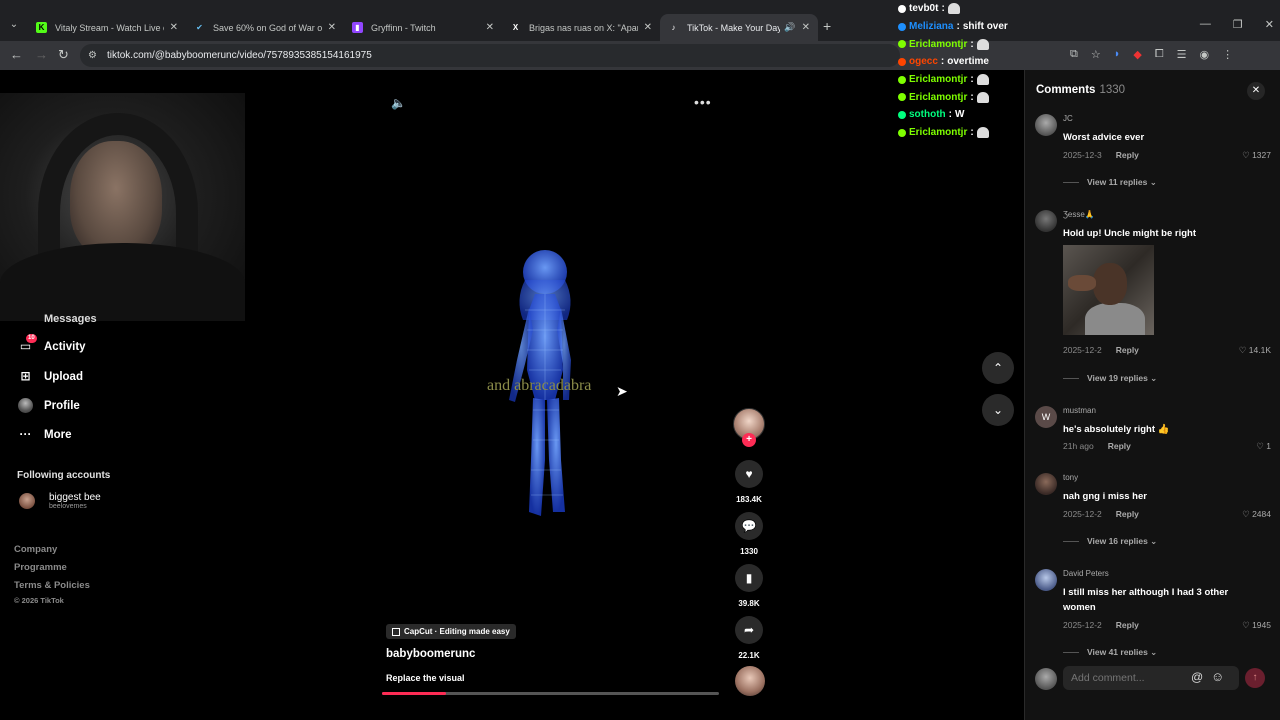 The height and width of the screenshot is (720, 1280). I want to click on view-replies-button: View 11 replies ⌄, so click(1110, 182).